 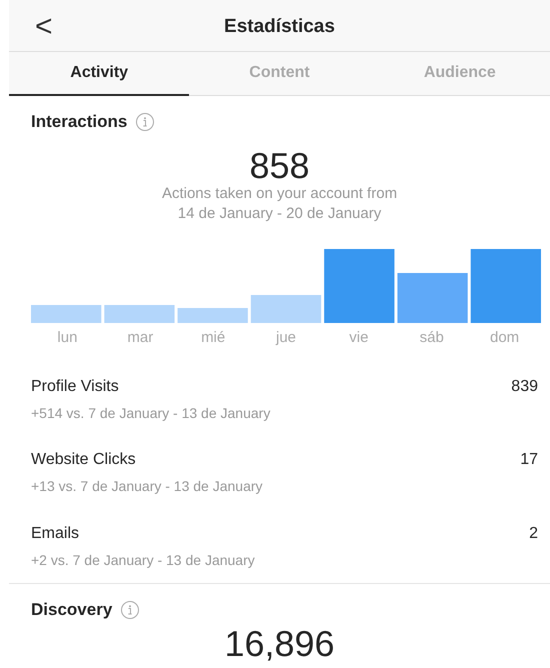 What do you see at coordinates (79, 122) in the screenshot?
I see `section-title: Interactions` at bounding box center [79, 122].